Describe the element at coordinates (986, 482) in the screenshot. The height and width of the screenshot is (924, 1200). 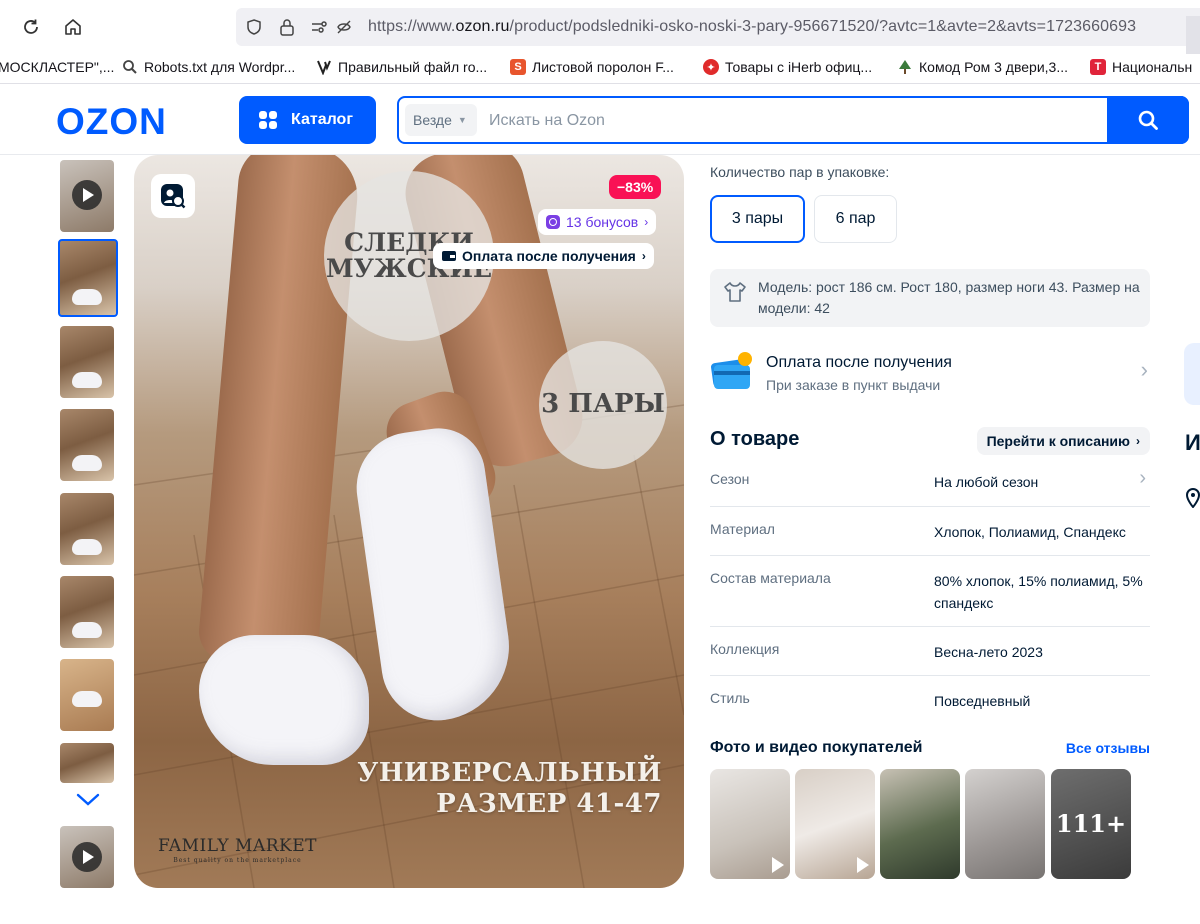
I see `spec-value: На любой сезон` at that location.